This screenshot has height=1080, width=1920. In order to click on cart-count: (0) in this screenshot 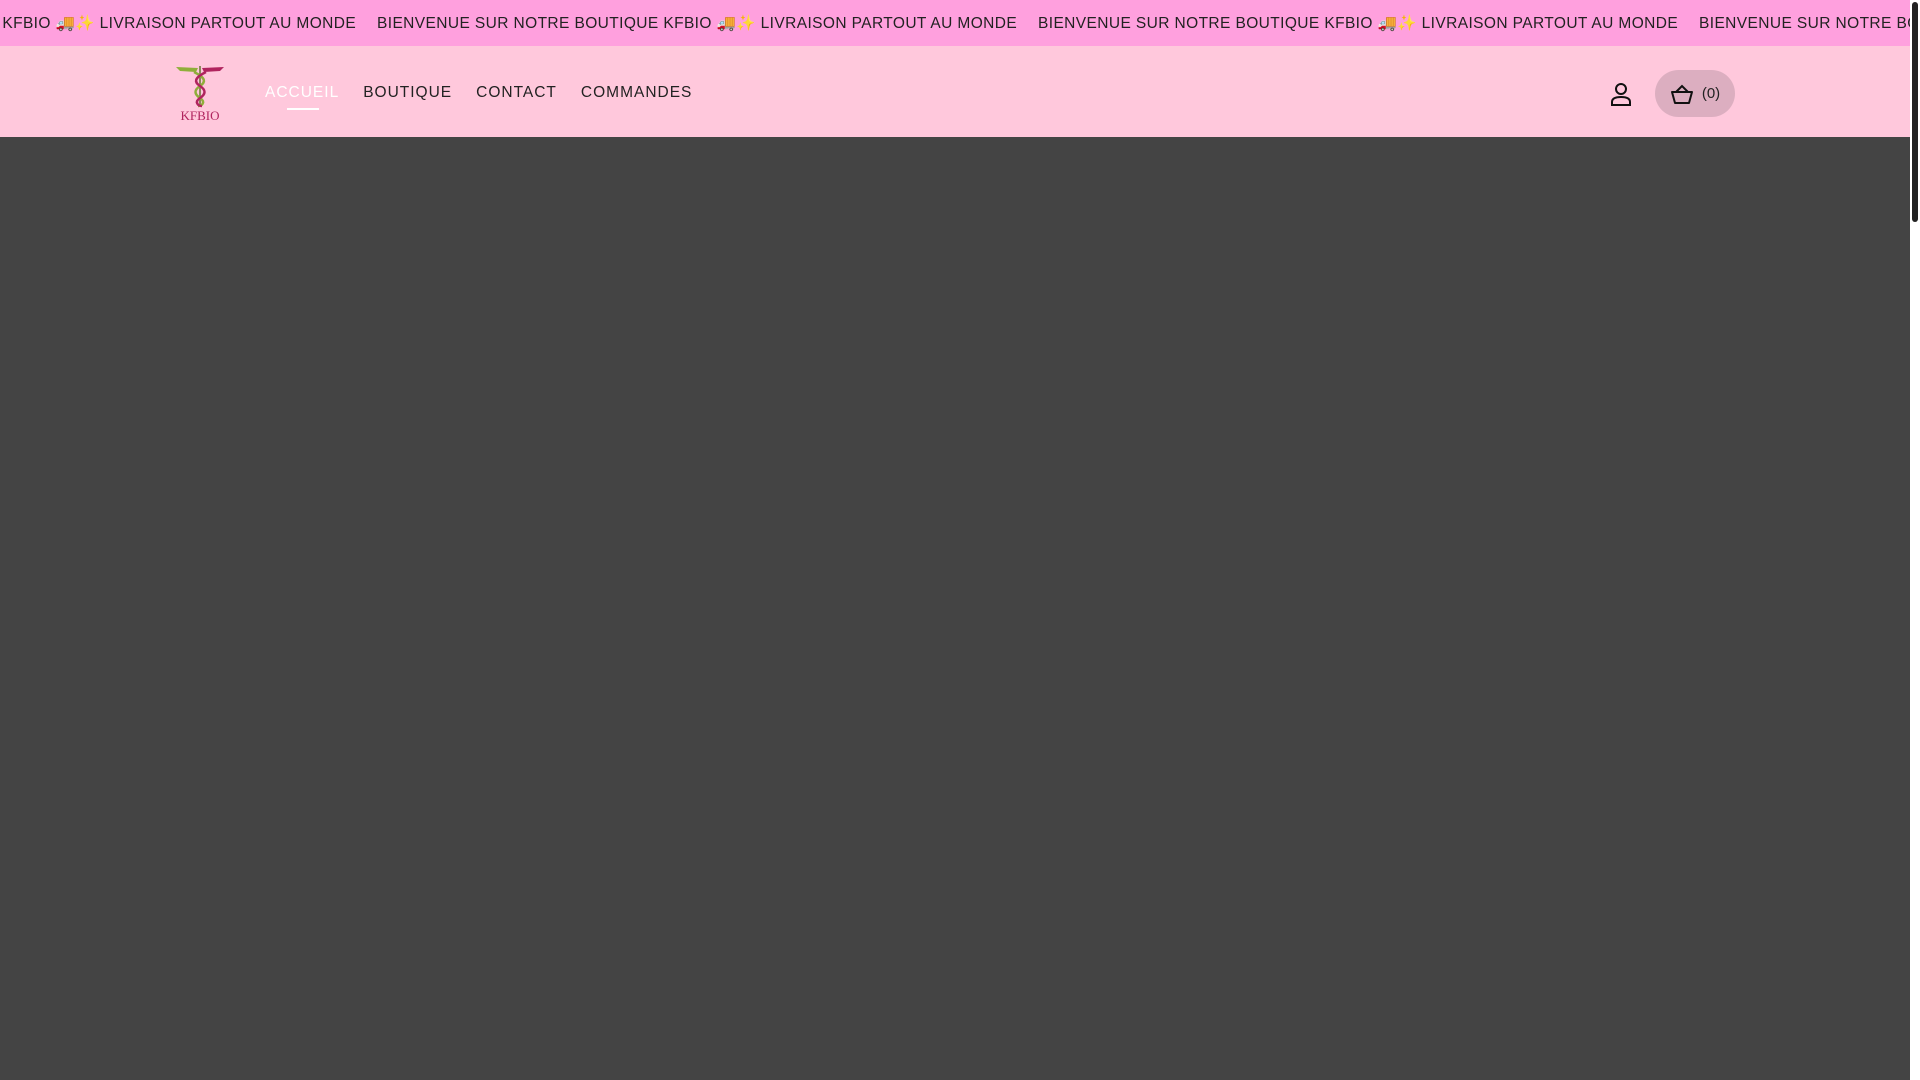, I will do `click(1711, 93)`.